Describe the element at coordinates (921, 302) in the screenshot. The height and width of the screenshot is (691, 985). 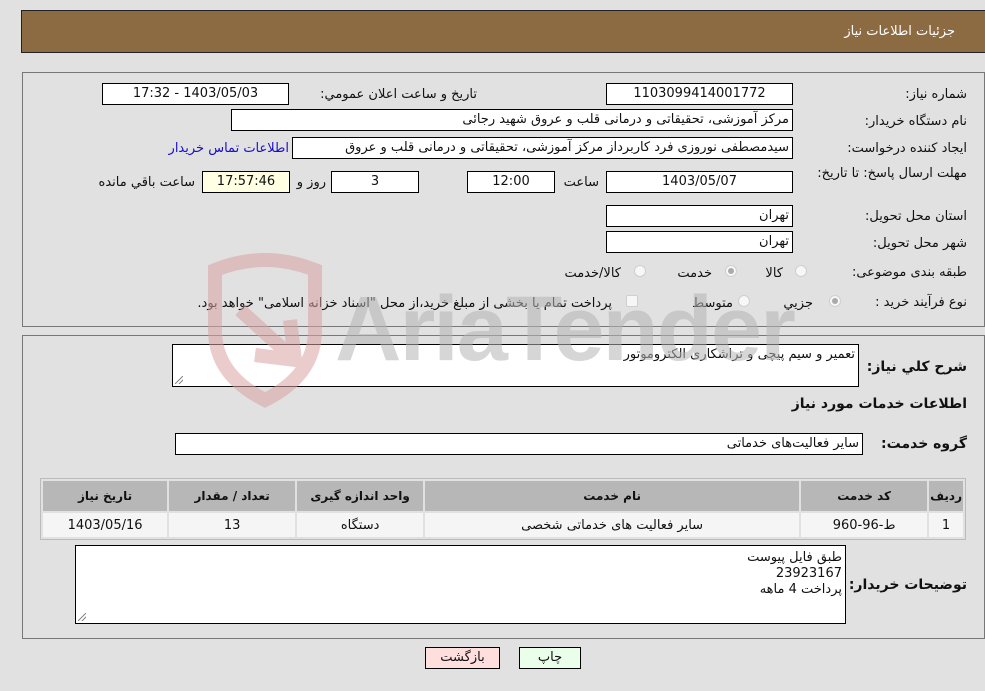
I see `process-label: نوع فرآیند خرید :` at that location.